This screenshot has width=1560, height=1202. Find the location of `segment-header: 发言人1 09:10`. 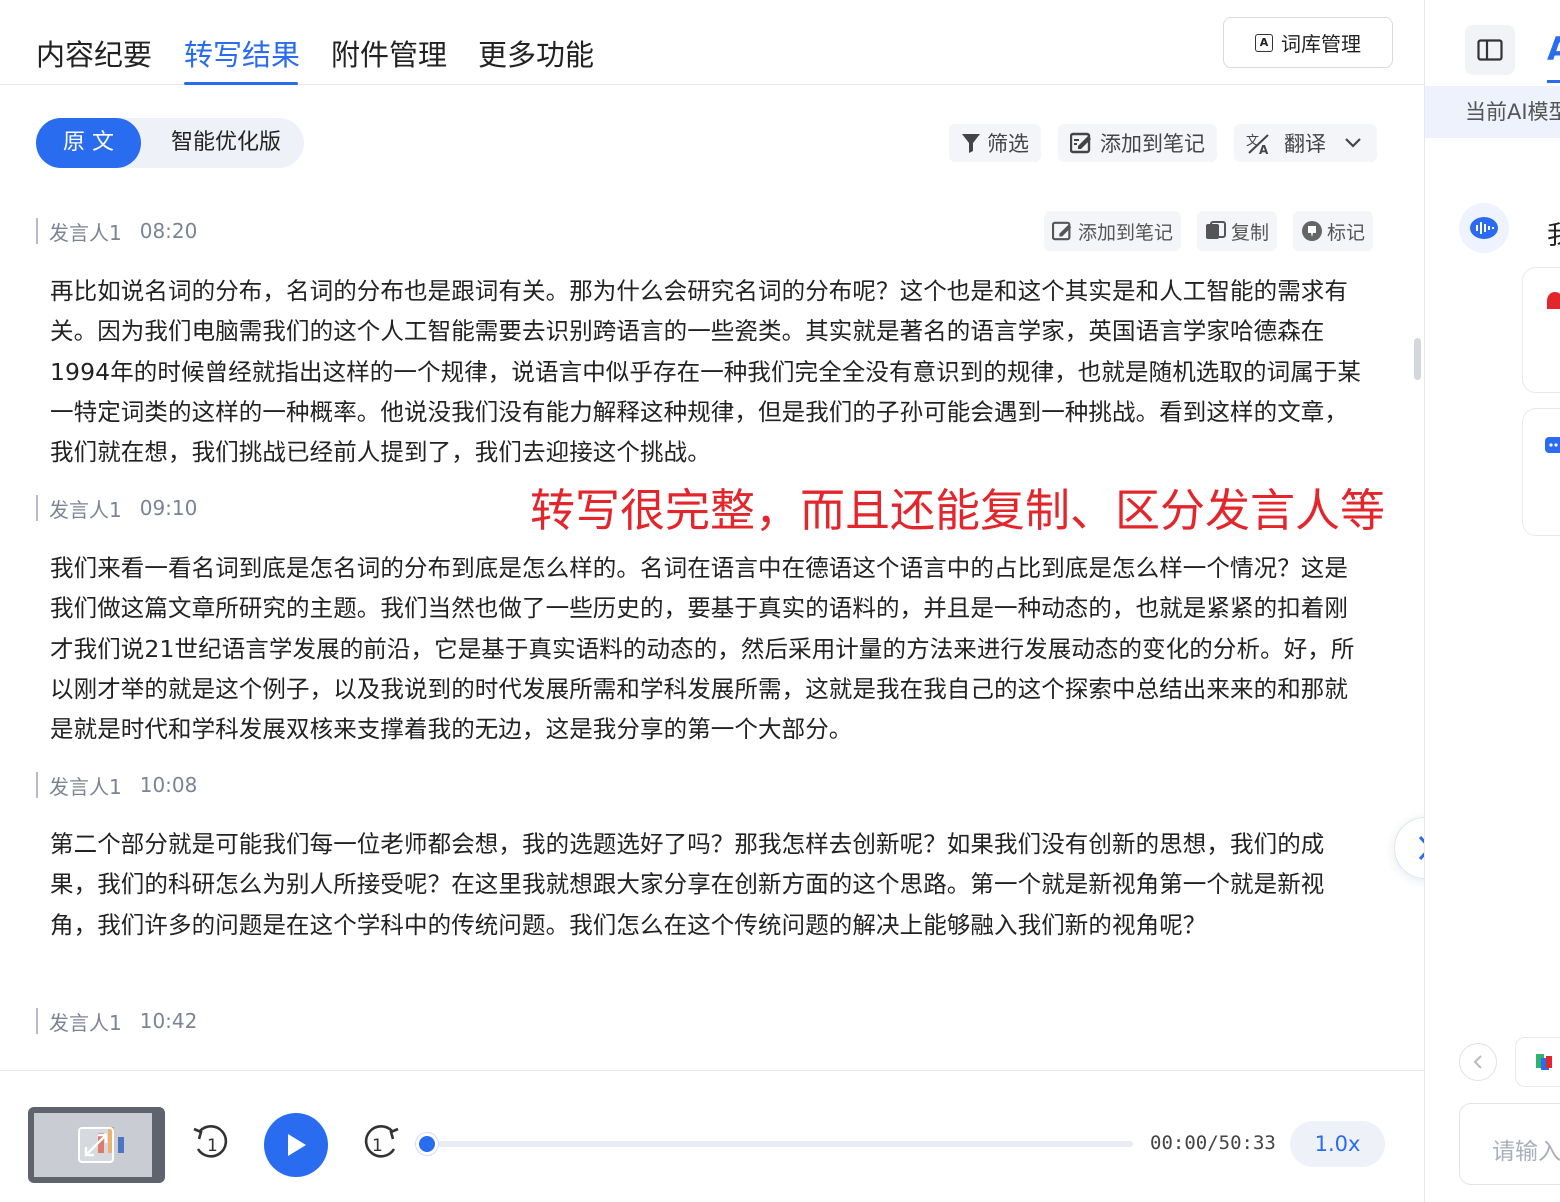

segment-header: 发言人1 09:10 is located at coordinates (117, 508).